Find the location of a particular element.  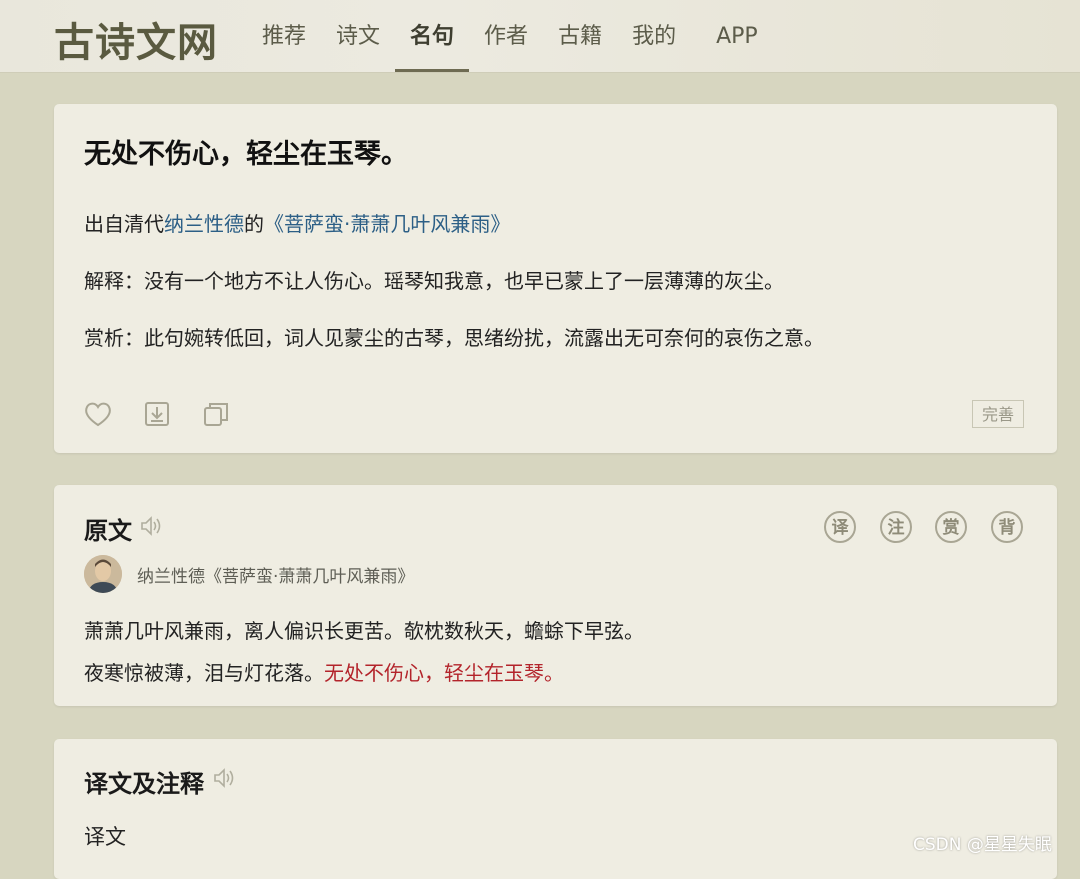

translation-subheading: 译文 is located at coordinates (105, 837).